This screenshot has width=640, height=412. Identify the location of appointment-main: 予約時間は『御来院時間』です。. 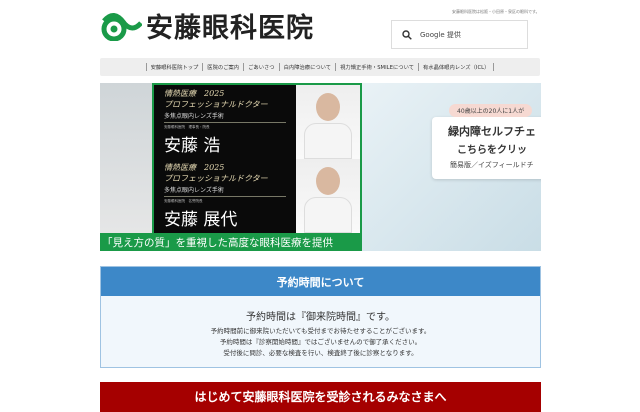
(320, 317).